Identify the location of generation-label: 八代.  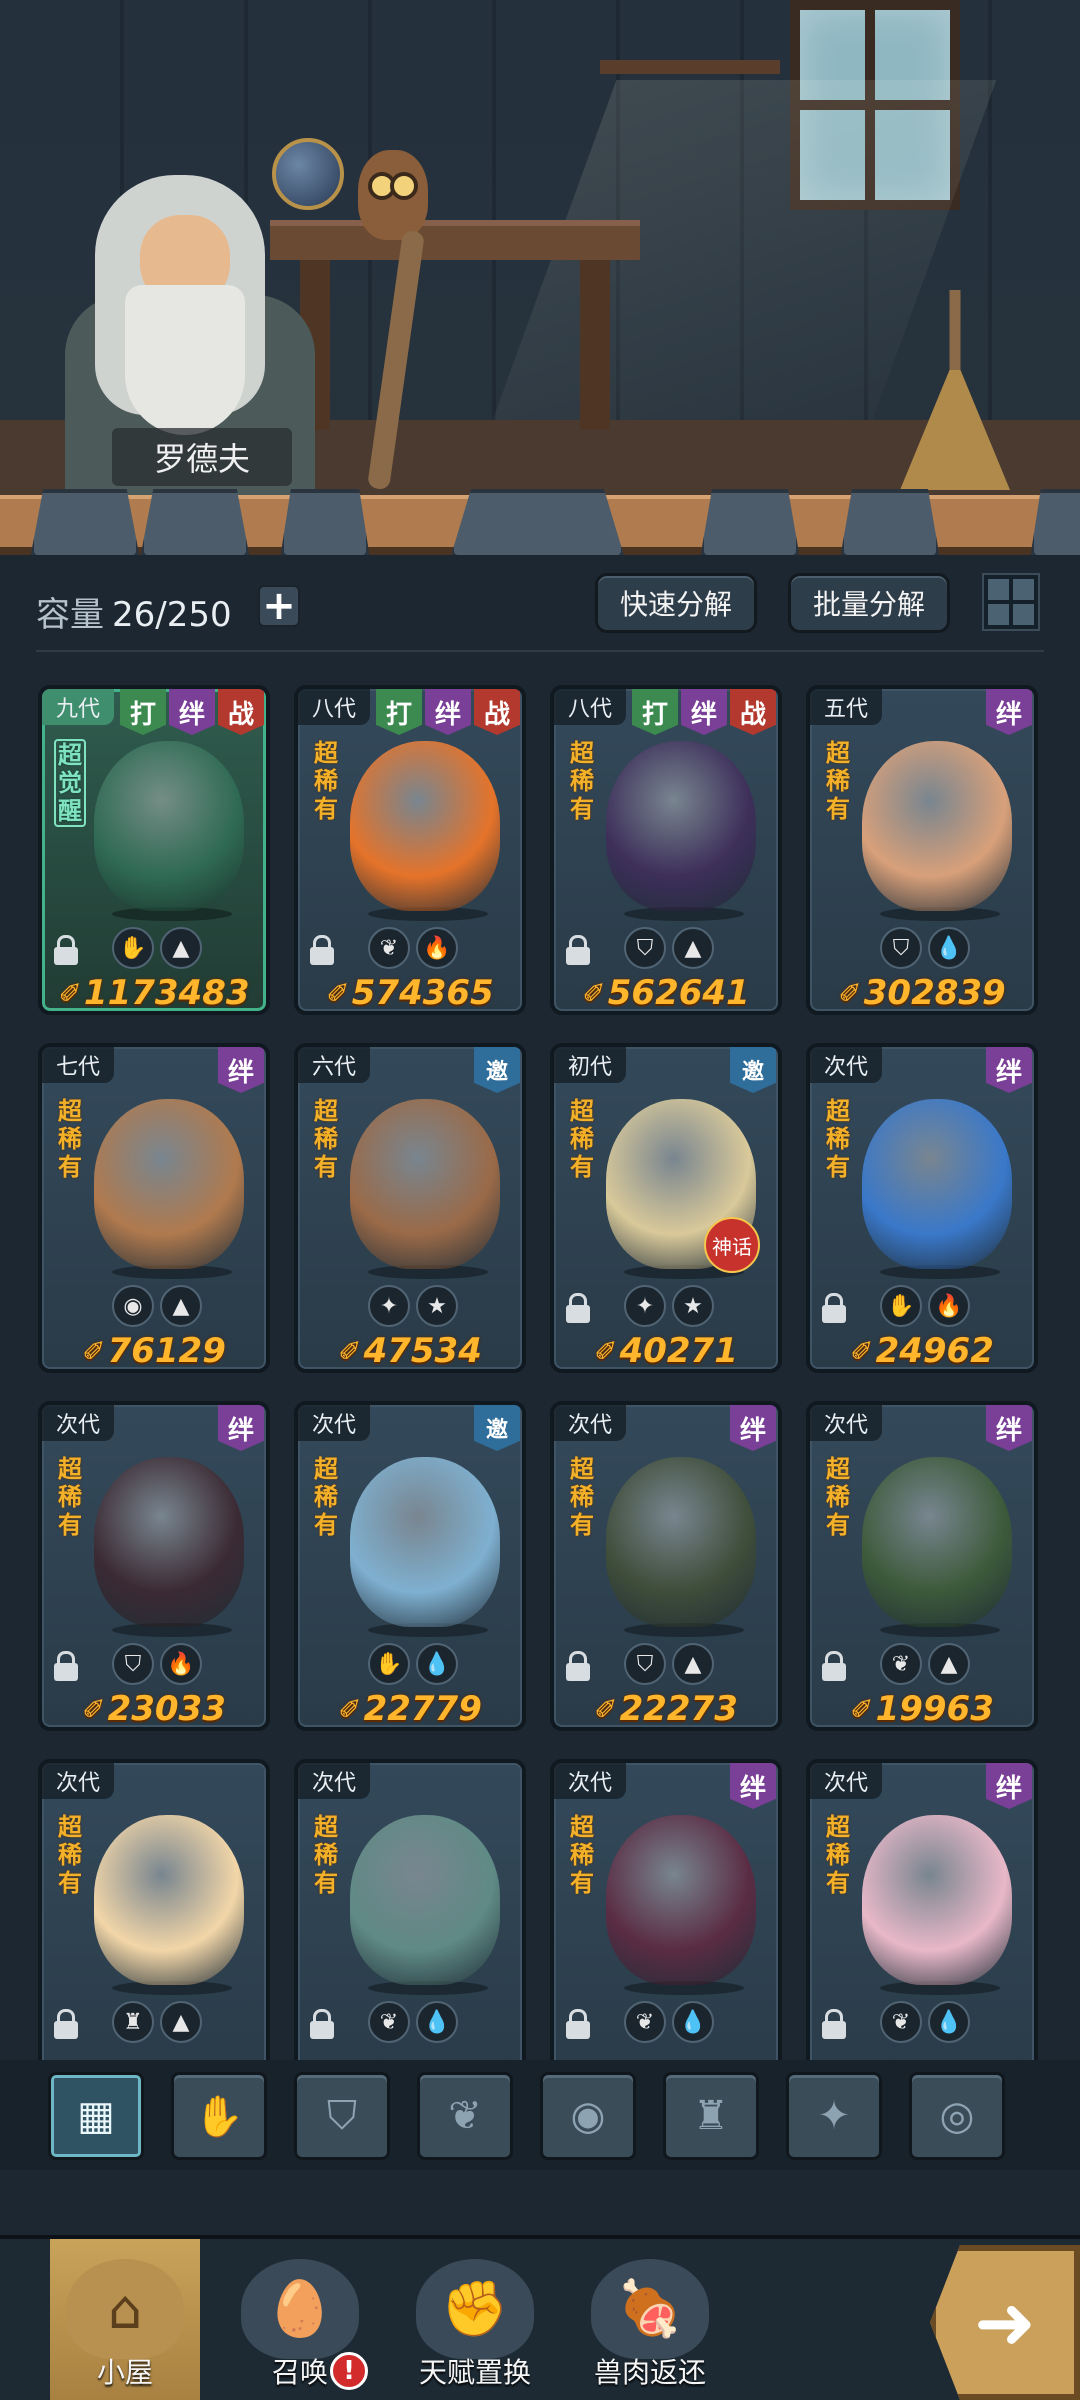
(590, 707).